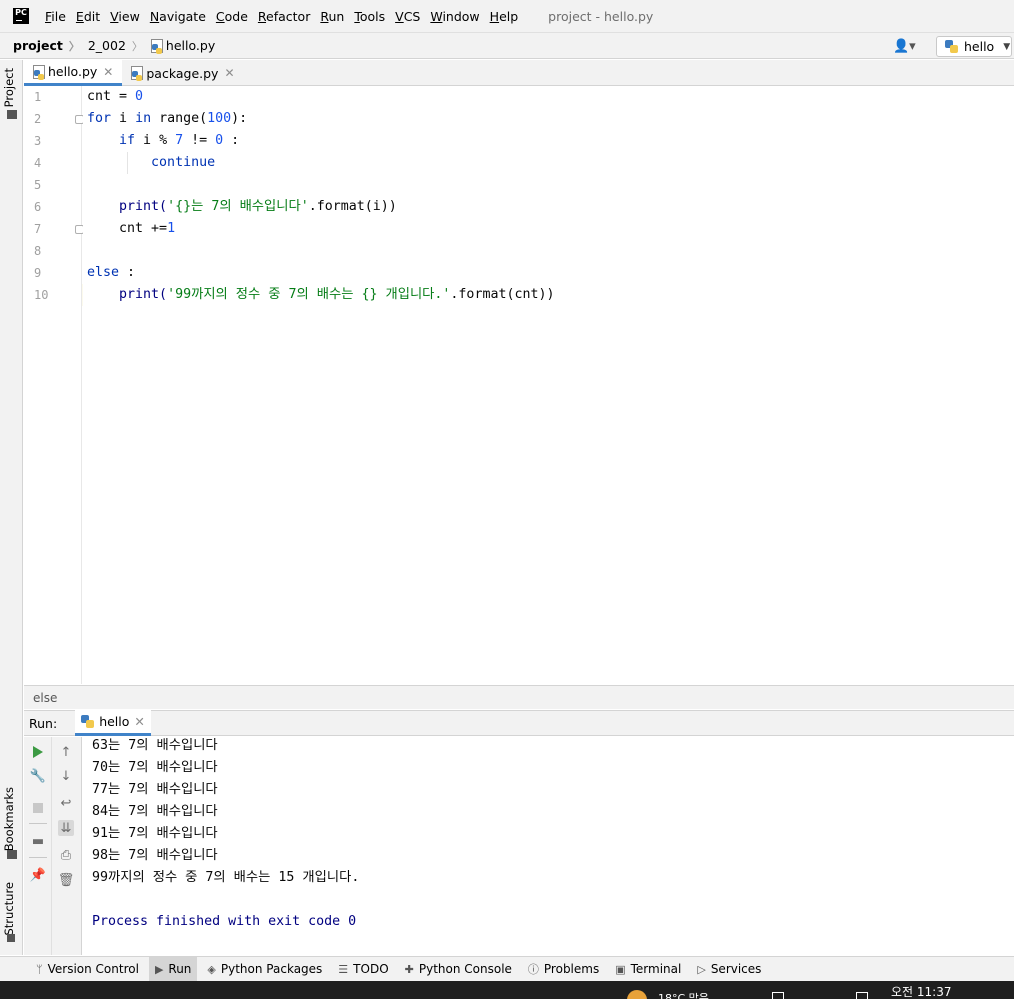 Image resolution: width=1014 pixels, height=999 pixels. Describe the element at coordinates (637, 994) in the screenshot. I see `weather-icon` at that location.